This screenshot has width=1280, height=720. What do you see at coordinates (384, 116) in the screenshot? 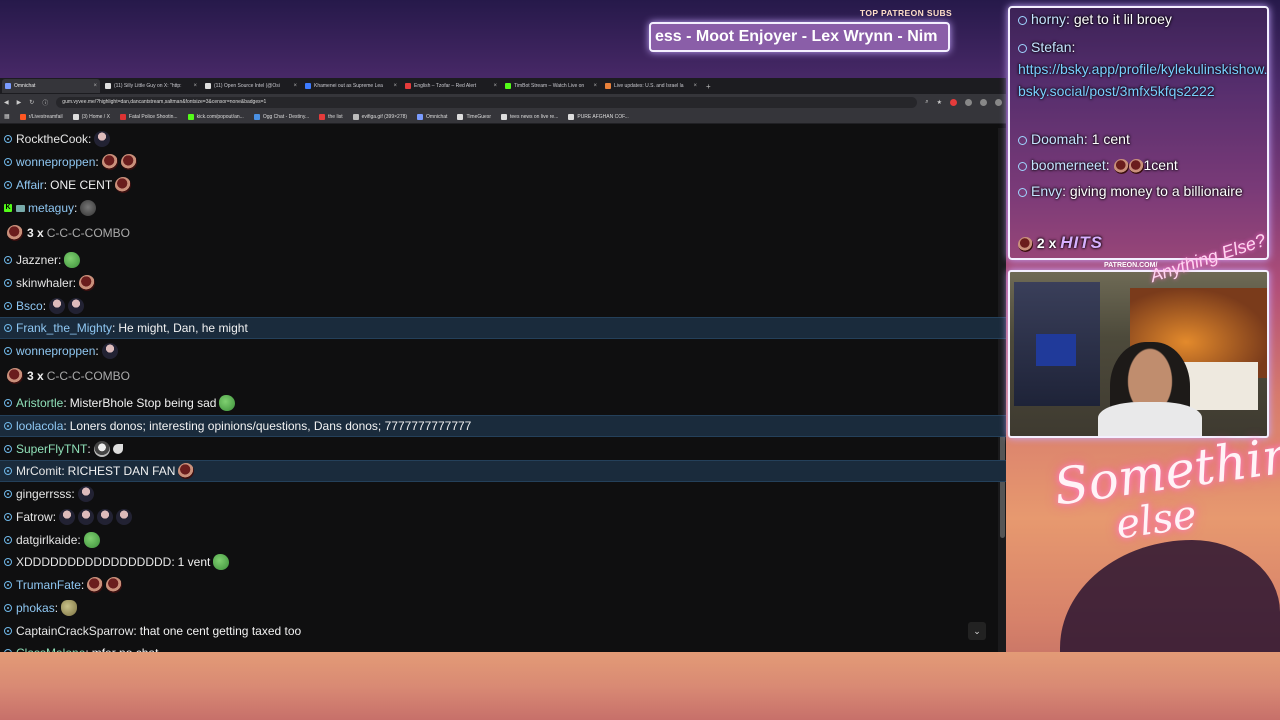
I see `bookmark-label: evifiga.gif (399×278)` at bounding box center [384, 116].